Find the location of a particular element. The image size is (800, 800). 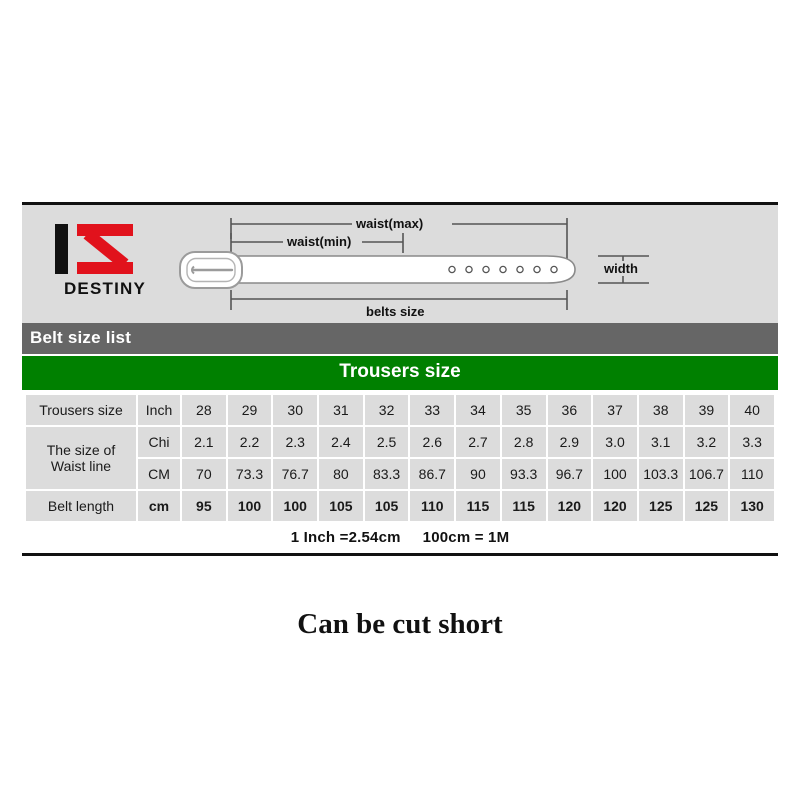

cell-trousers-1: 29 is located at coordinates (249, 410).